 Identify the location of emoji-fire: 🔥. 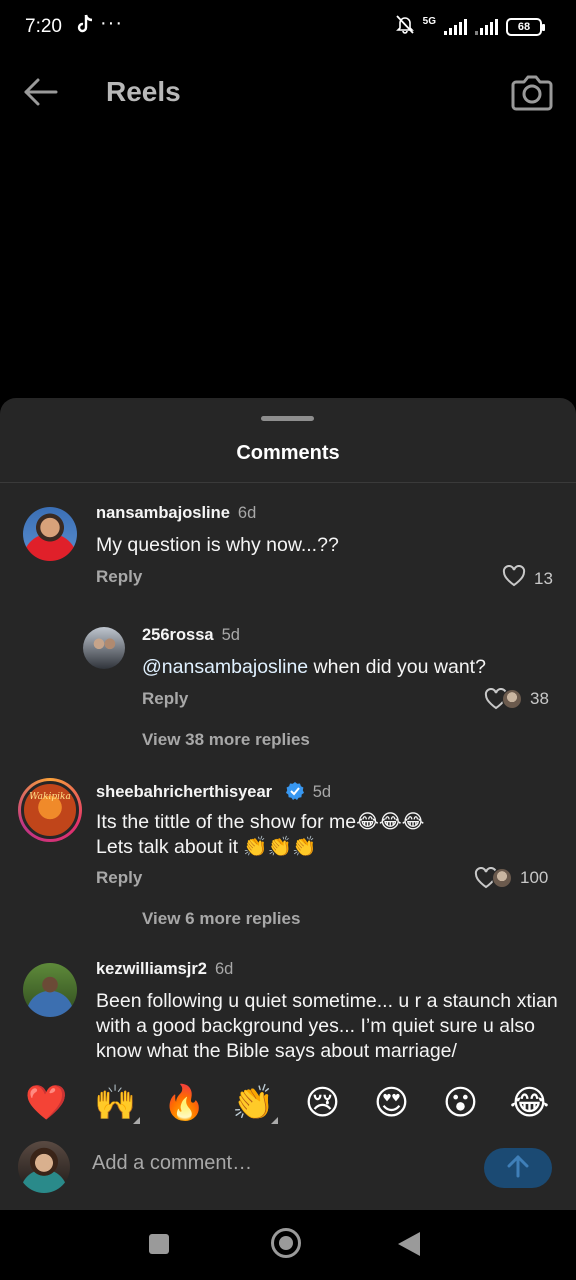
(185, 1103).